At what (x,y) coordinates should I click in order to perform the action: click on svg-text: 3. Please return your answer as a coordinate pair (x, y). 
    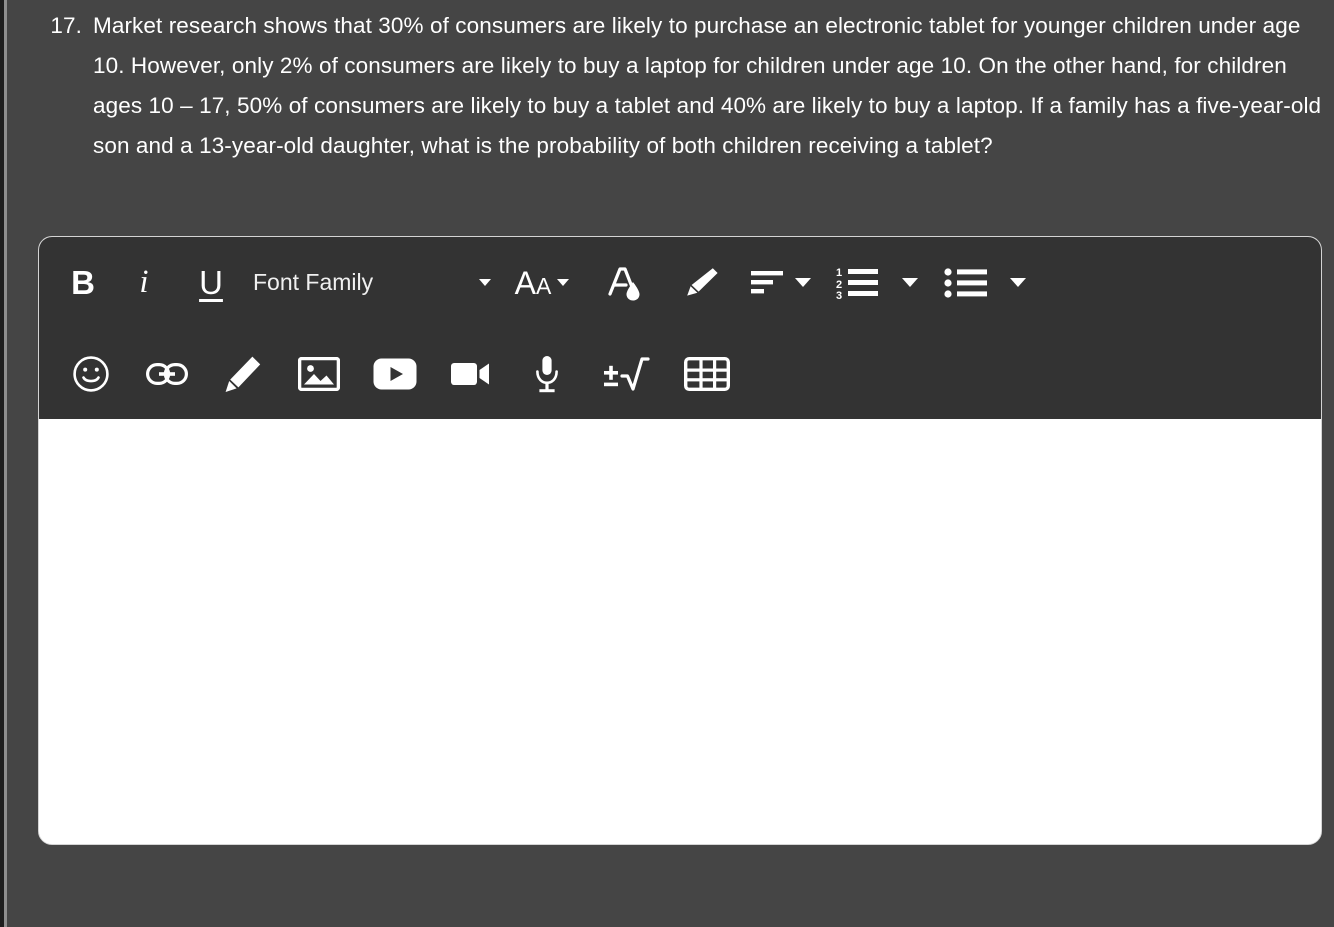
    Looking at the image, I should click on (839, 295).